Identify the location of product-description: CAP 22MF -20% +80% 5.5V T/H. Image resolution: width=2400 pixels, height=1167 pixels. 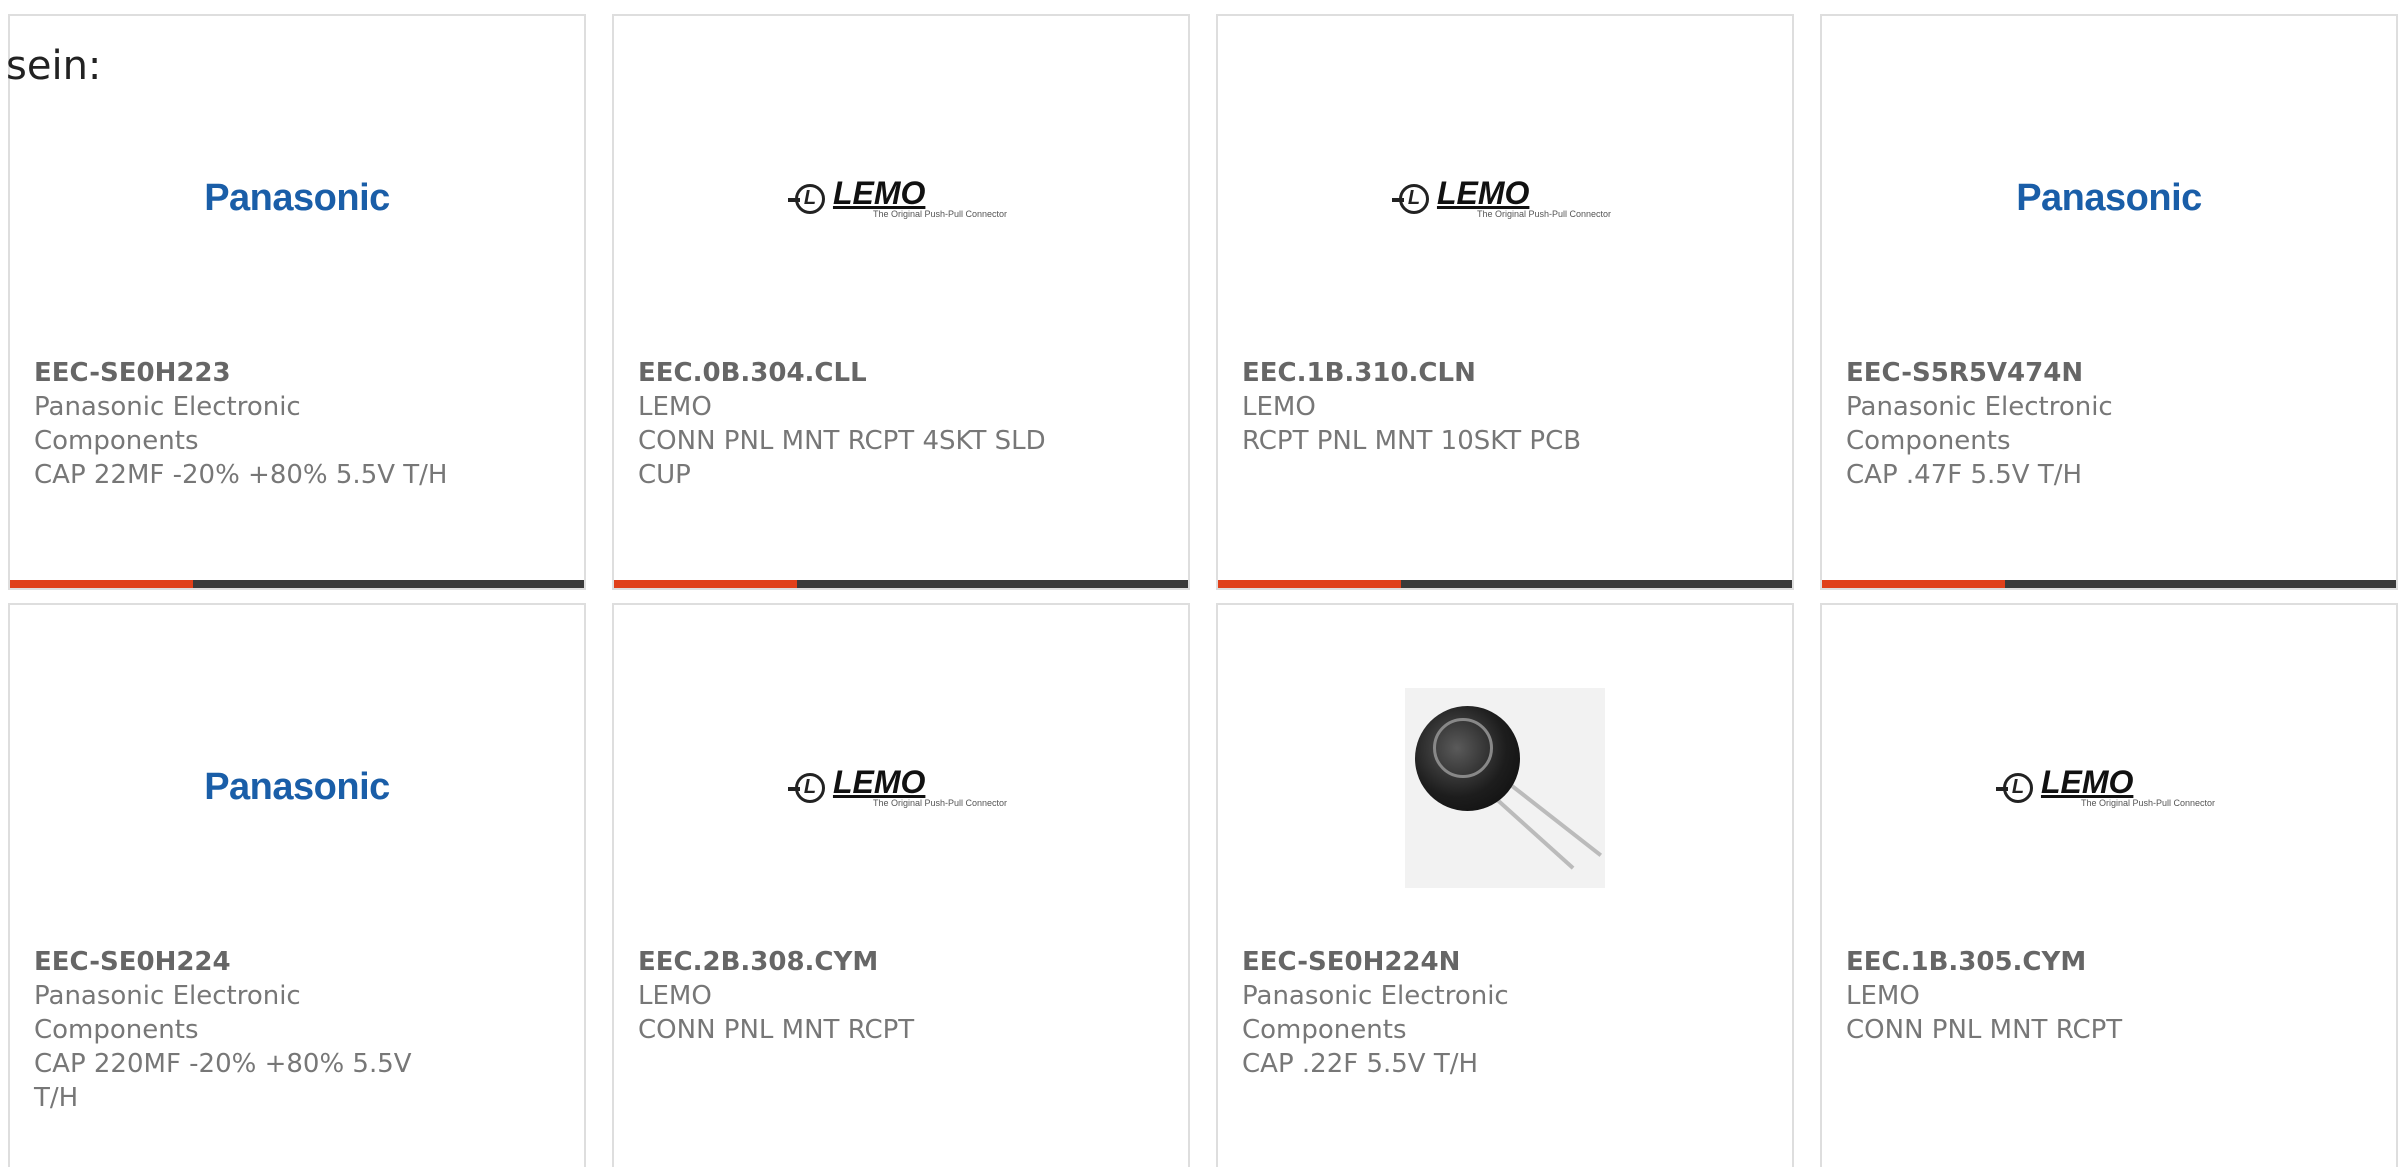
(241, 475).